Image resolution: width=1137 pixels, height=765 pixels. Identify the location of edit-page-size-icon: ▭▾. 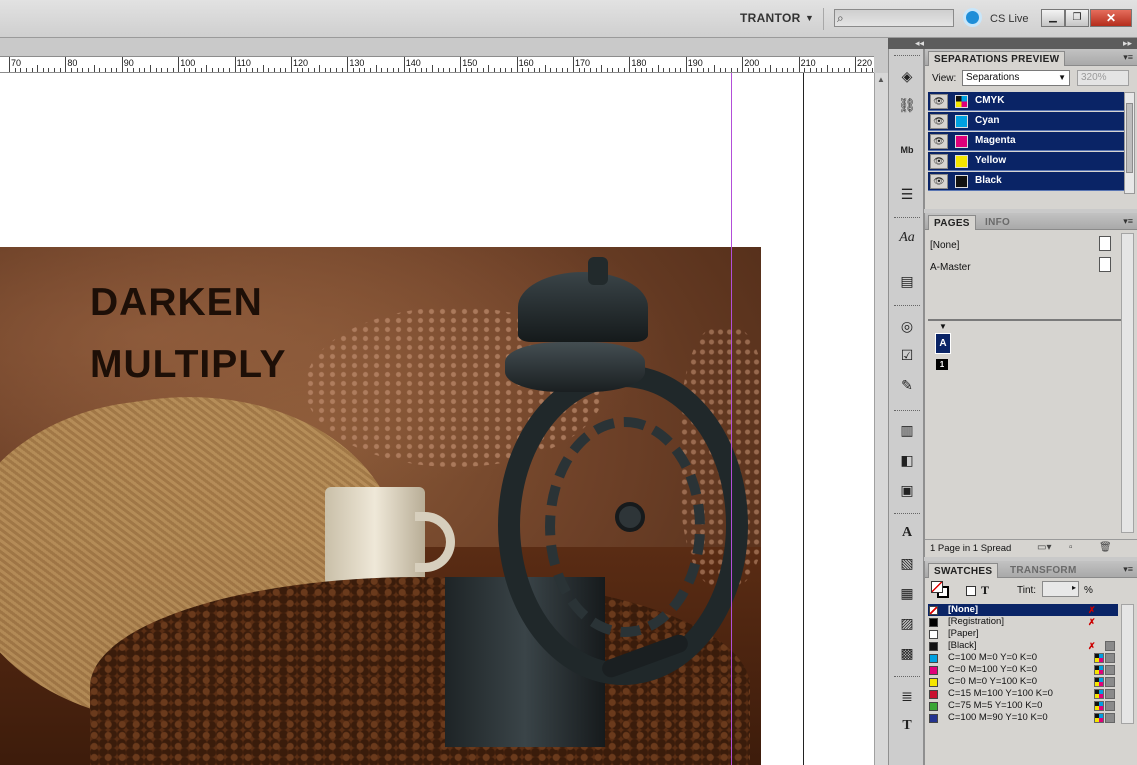
(1044, 547).